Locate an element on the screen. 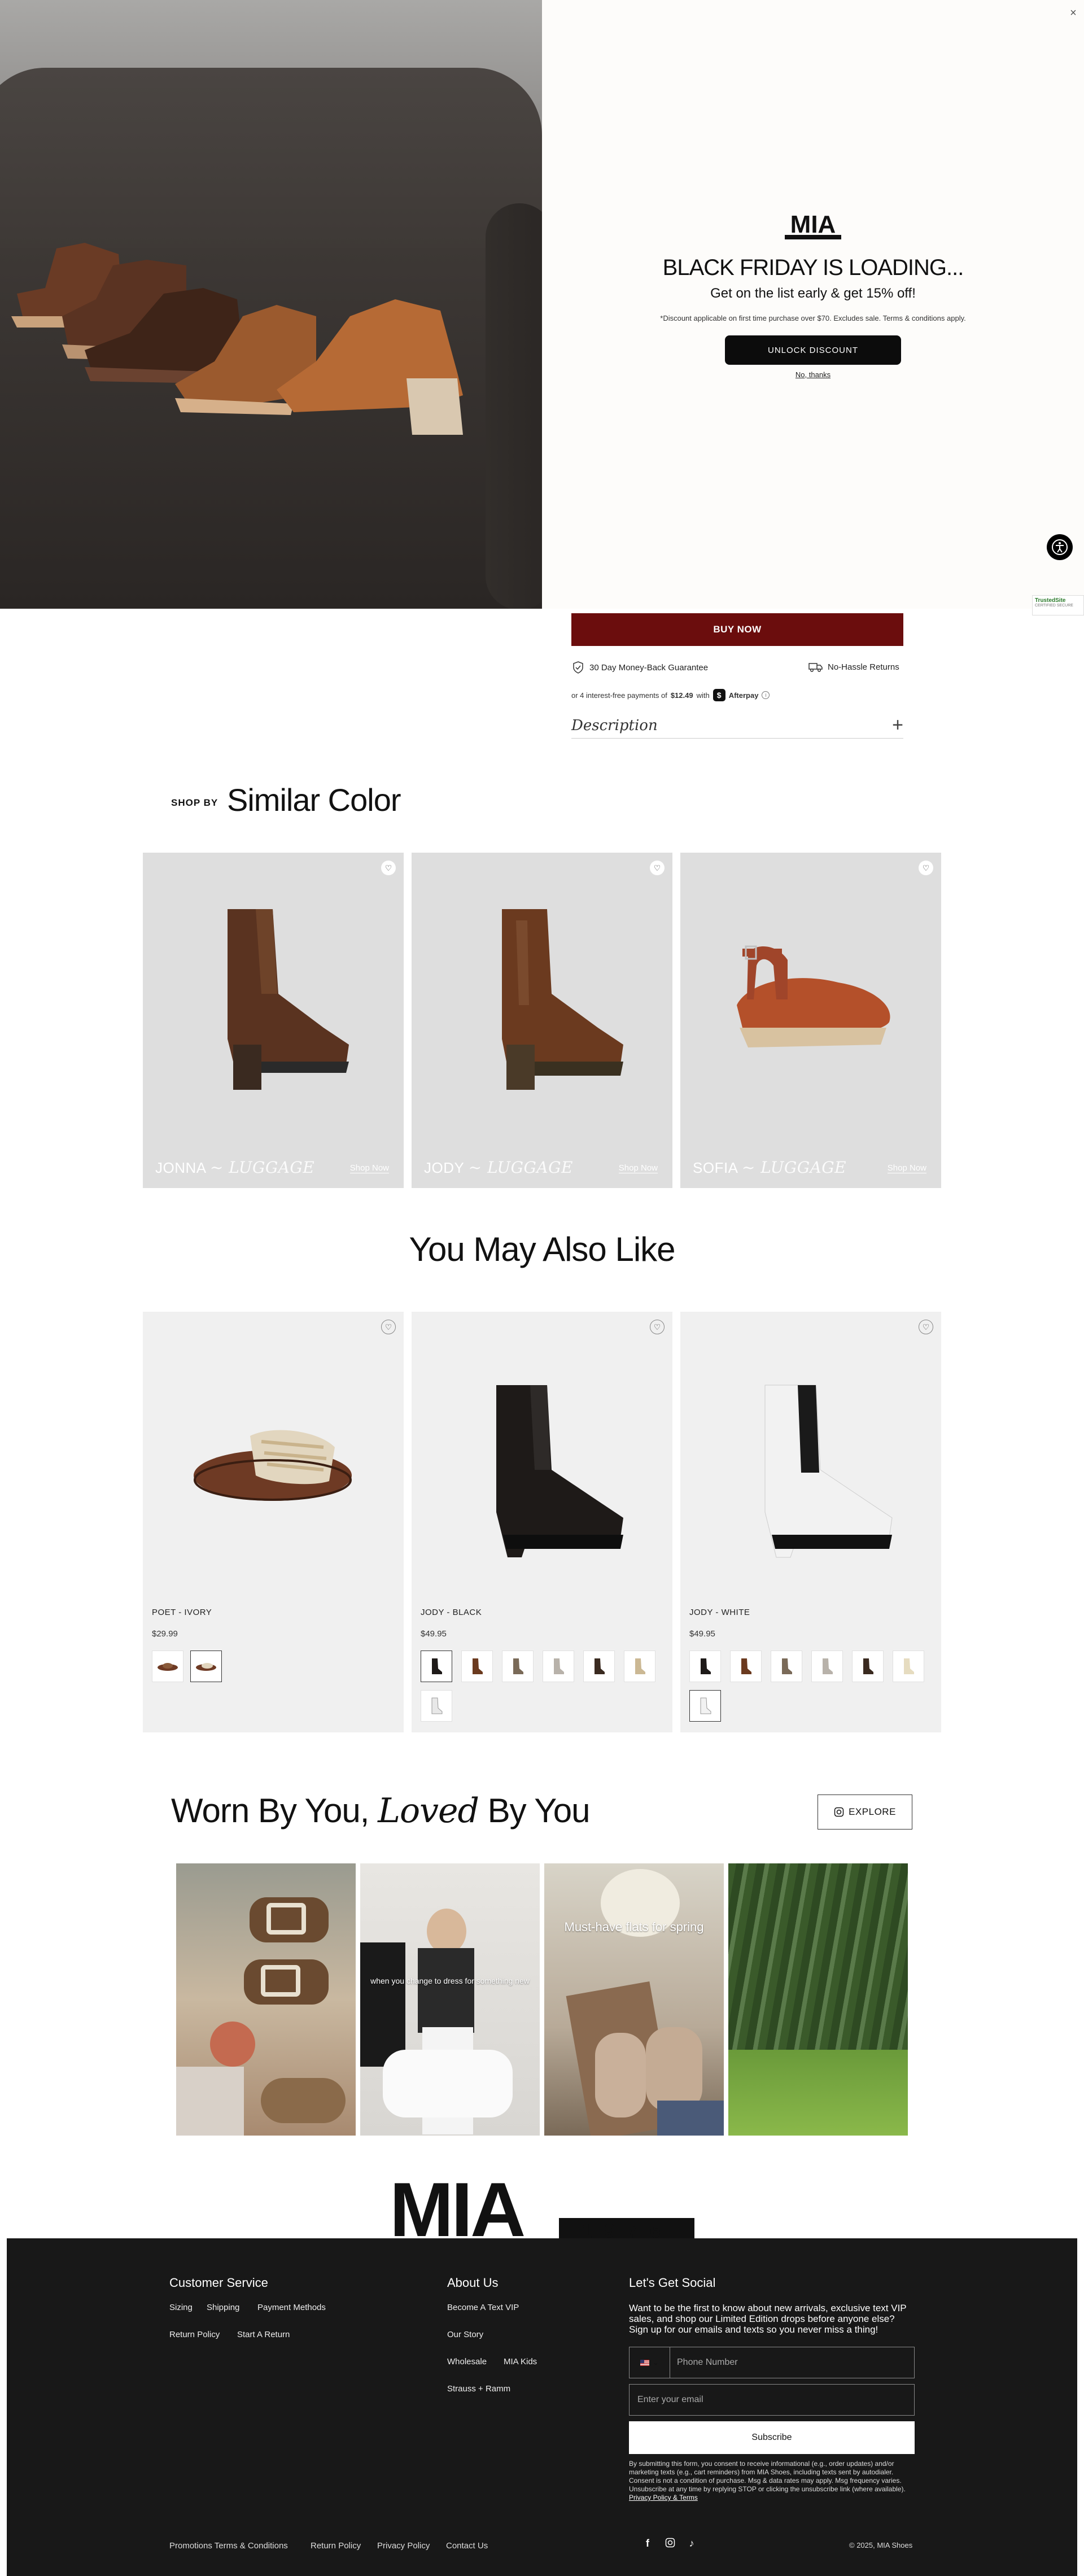  jody-boot-image is located at coordinates (562, 1000).